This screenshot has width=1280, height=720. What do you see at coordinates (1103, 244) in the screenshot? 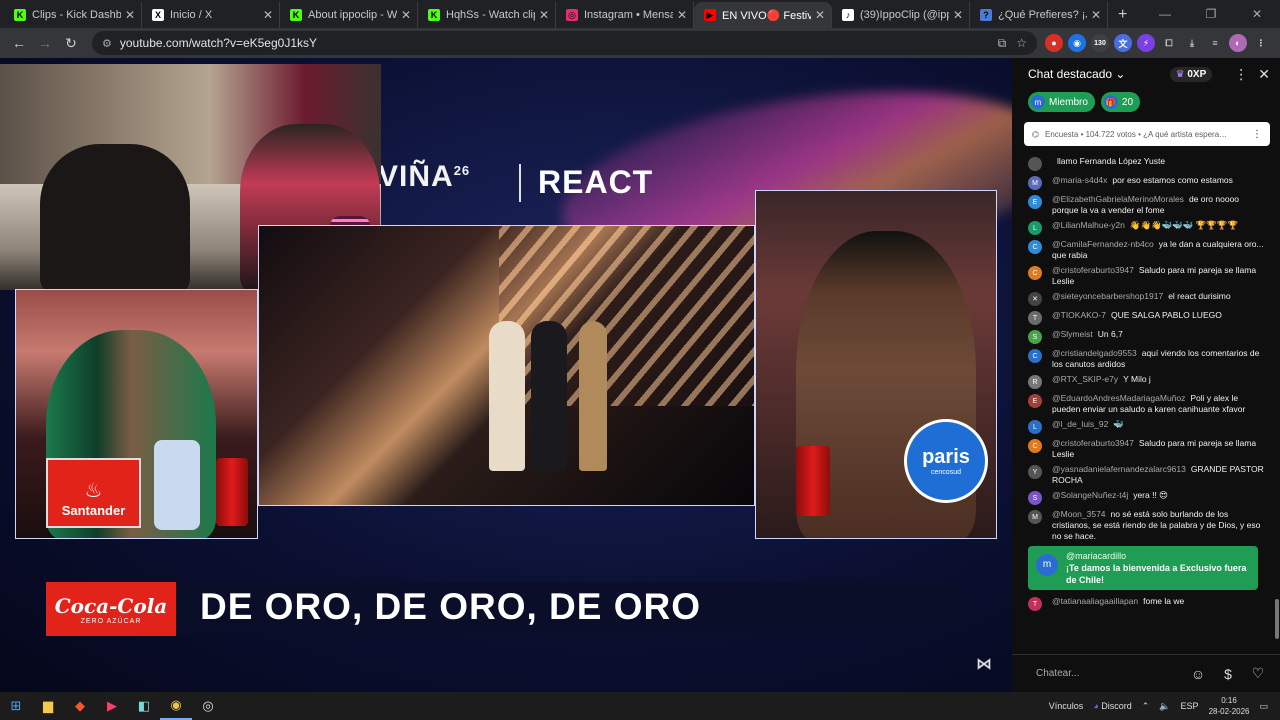
I see `chat-author: @CamilaFernandez-nb4co` at bounding box center [1103, 244].